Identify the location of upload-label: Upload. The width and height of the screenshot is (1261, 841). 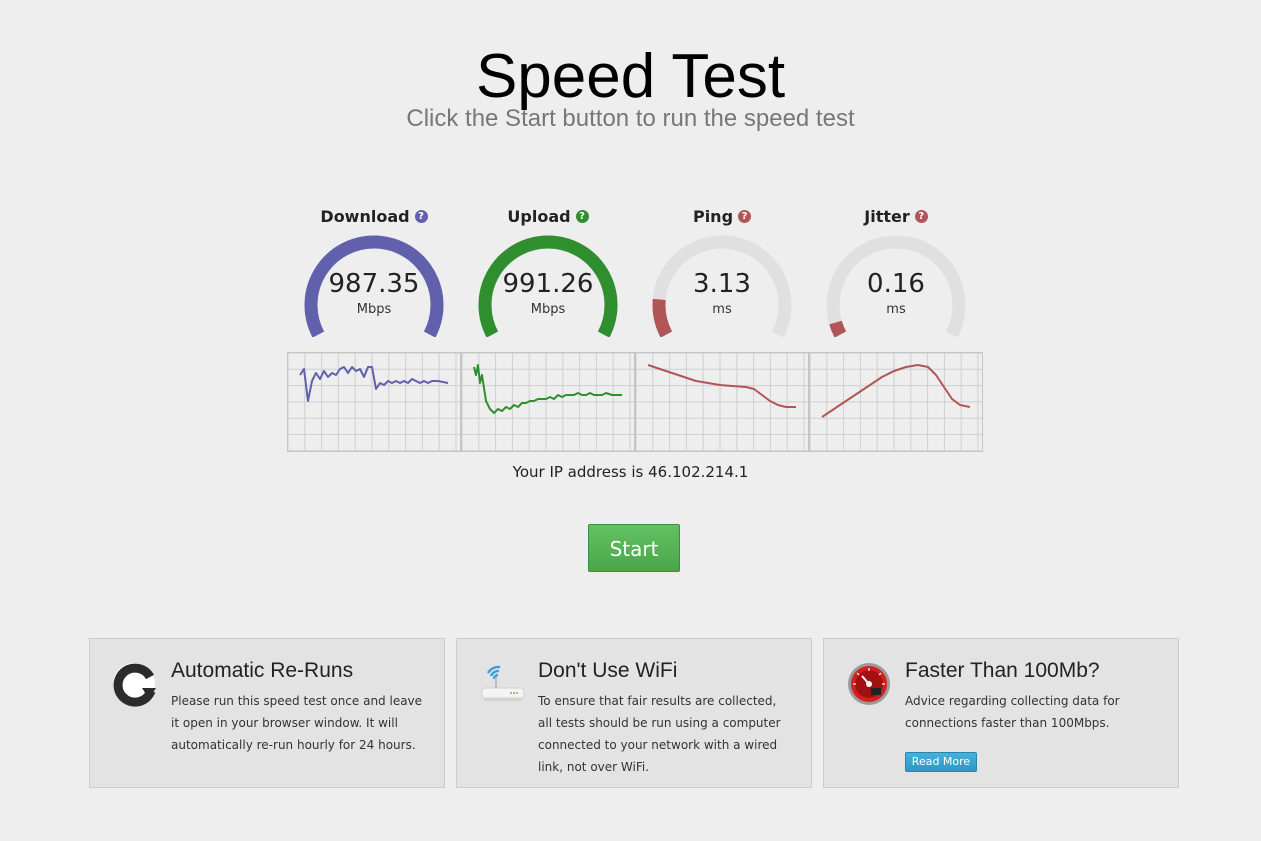
(539, 216).